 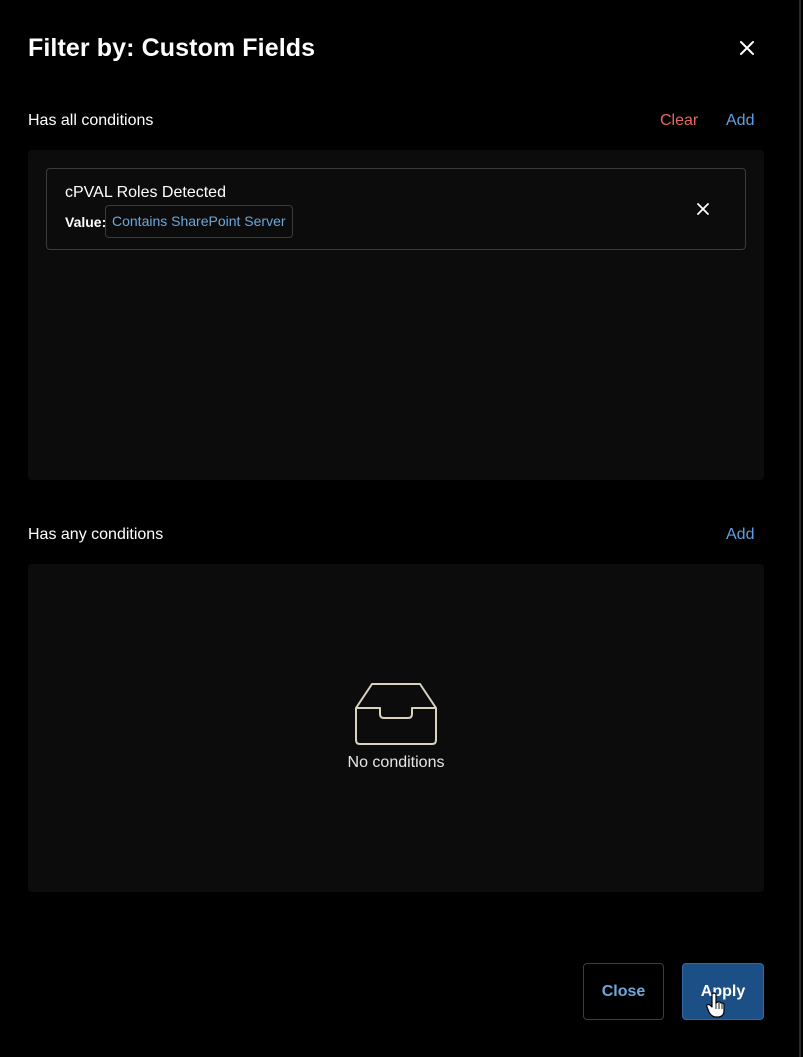 I want to click on inbox-tray-icon, so click(x=396, y=716).